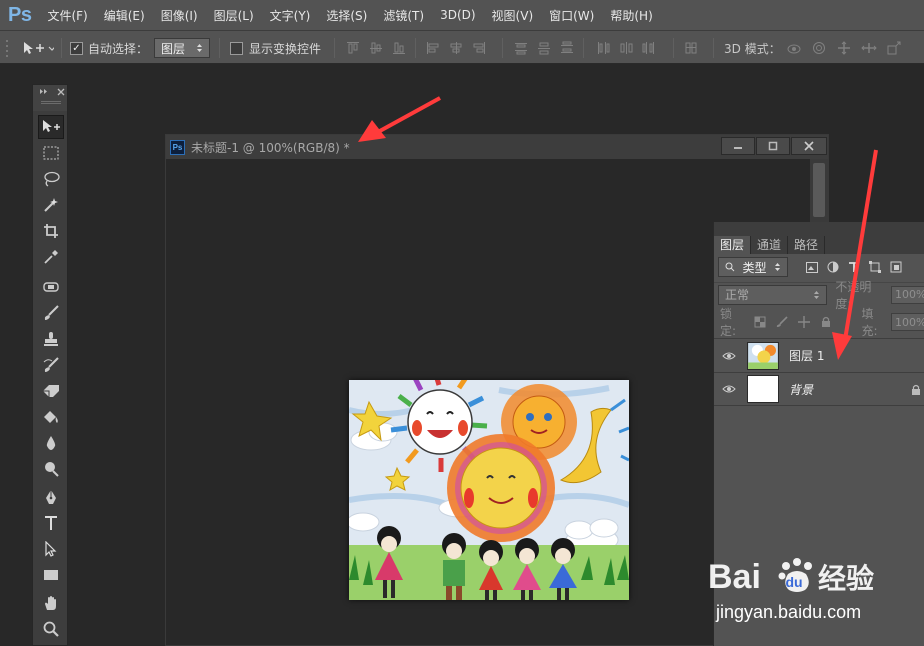 The width and height of the screenshot is (924, 646). Describe the element at coordinates (199, 48) in the screenshot. I see `updown-arrows-icon` at that location.